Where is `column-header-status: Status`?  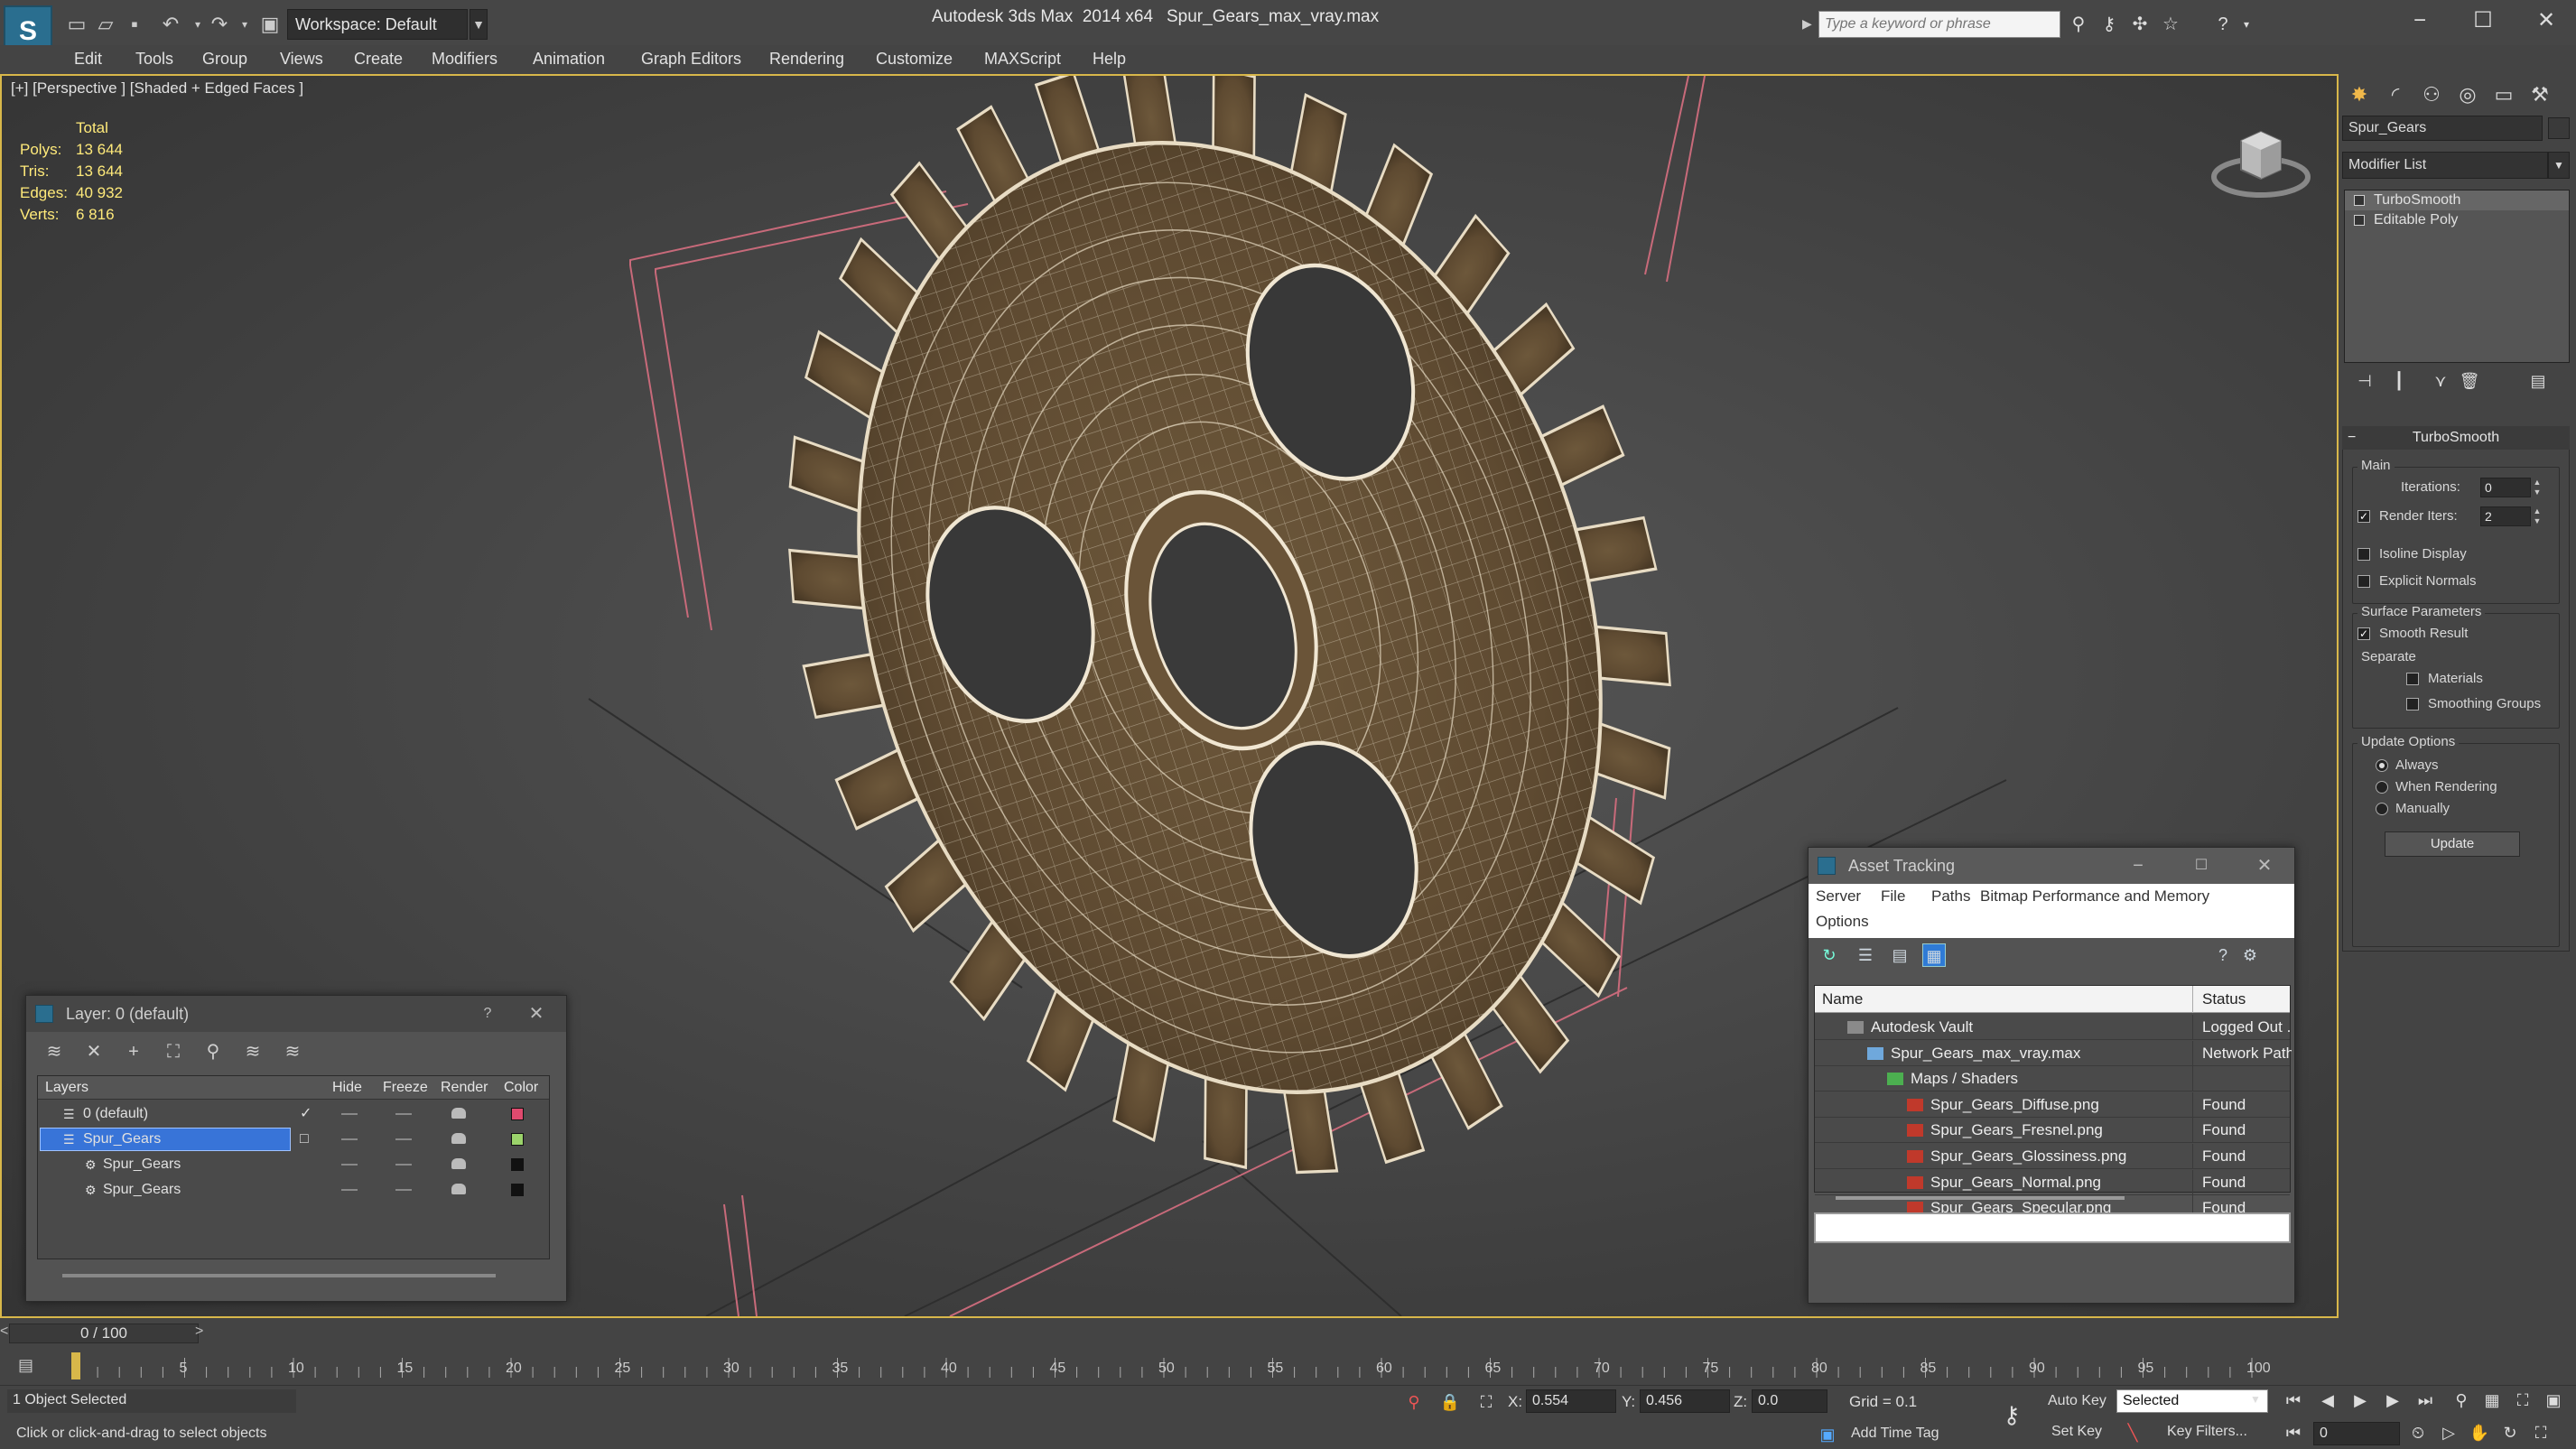
column-header-status: Status is located at coordinates (2219, 999).